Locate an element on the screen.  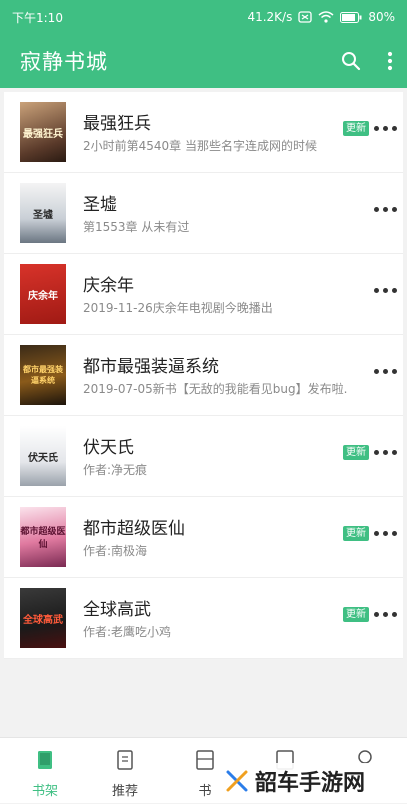
book-title: 最强狂兵 is located at coordinates (117, 124).